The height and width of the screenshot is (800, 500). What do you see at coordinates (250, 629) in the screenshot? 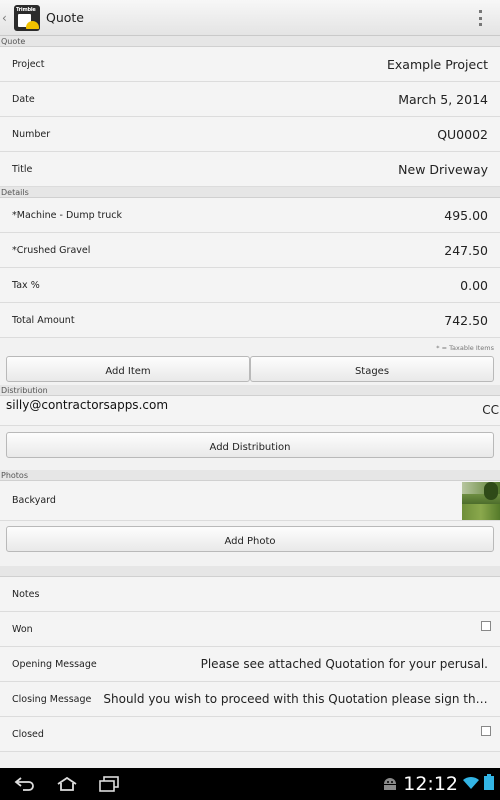
I see `won-row: Won` at bounding box center [250, 629].